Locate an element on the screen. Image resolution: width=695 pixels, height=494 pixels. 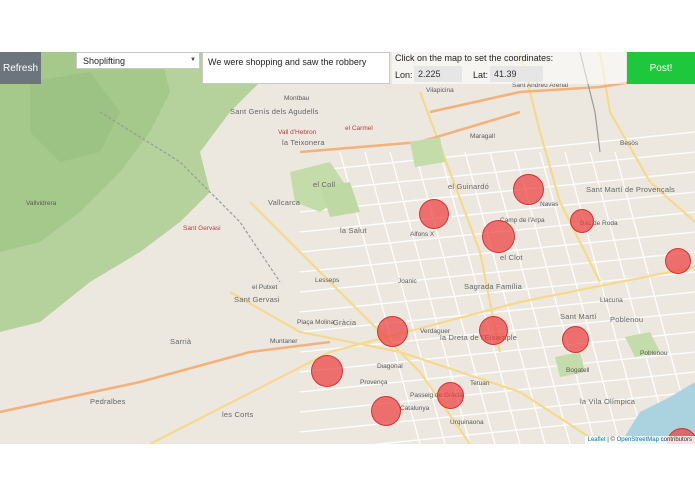
refresh-button: Refresh is located at coordinates (20, 68).